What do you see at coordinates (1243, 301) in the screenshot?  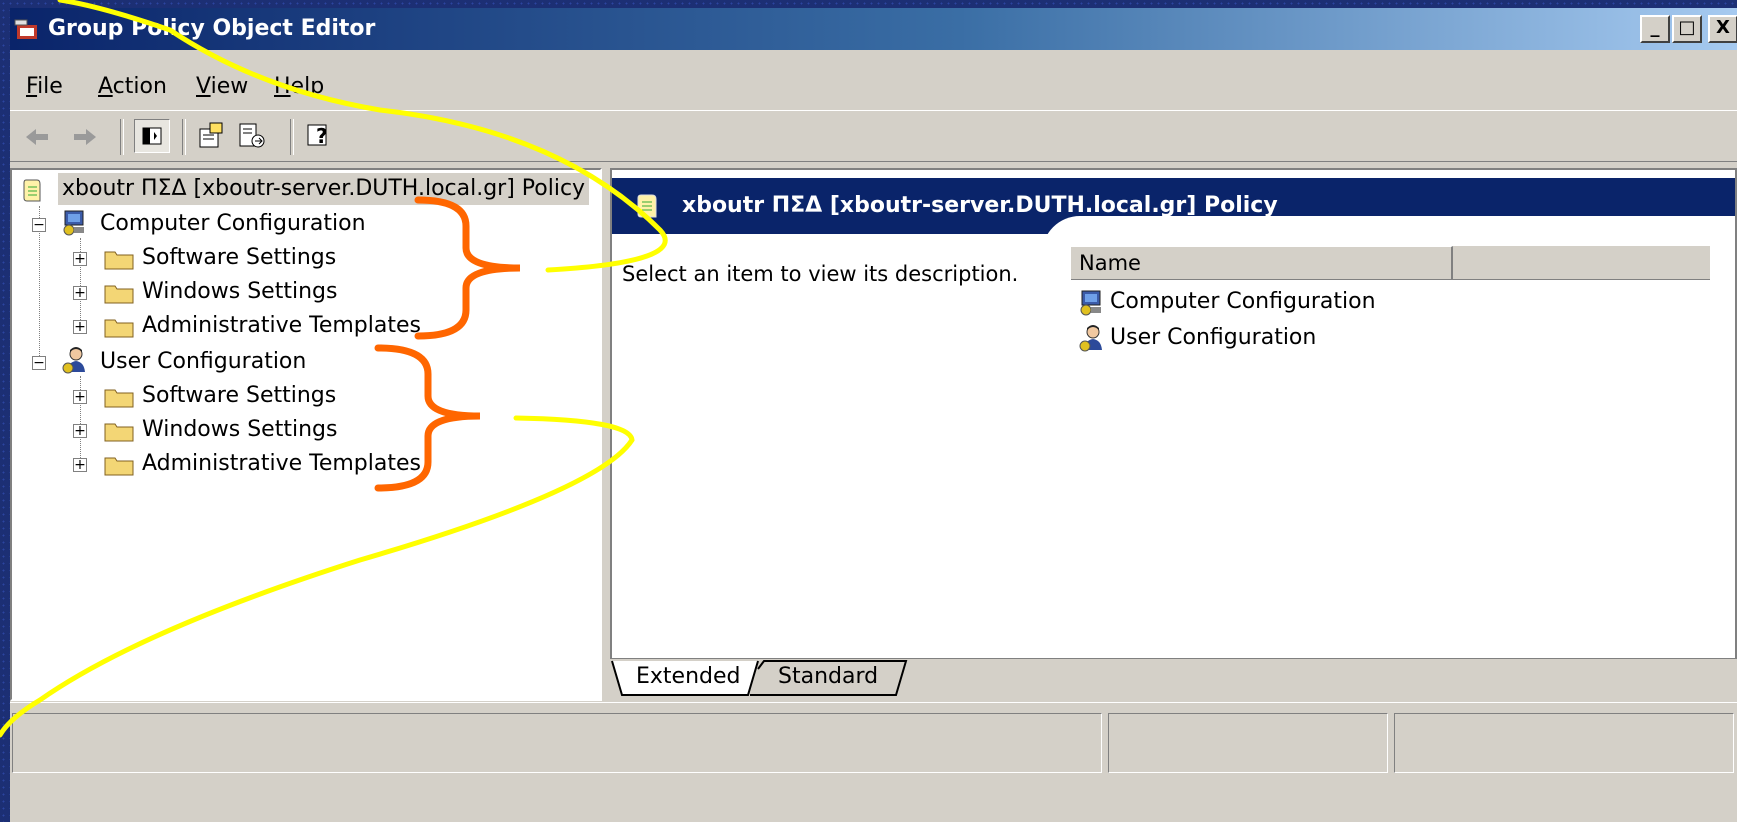 I see `list-item-label: Computer Configuration` at bounding box center [1243, 301].